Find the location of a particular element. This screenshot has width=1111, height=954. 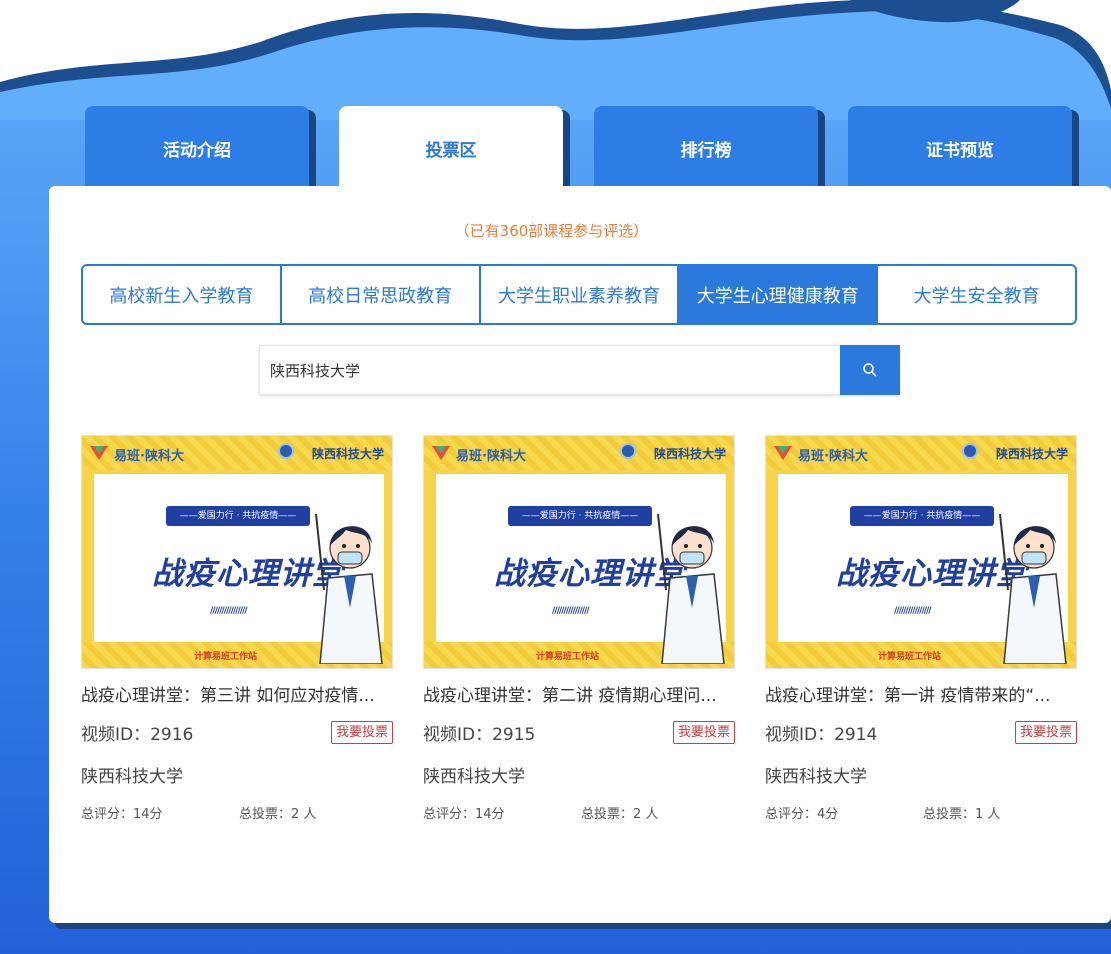

video-id: 视频ID：2914 is located at coordinates (821, 735).